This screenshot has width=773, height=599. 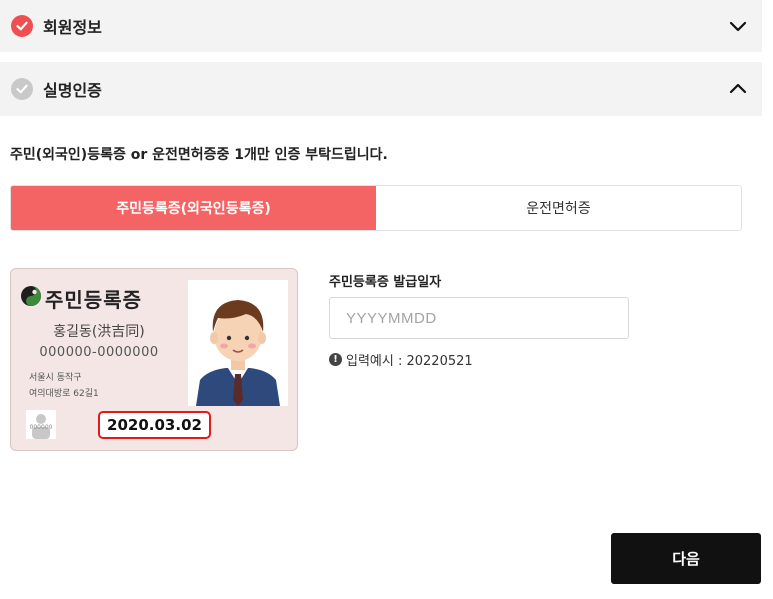 I want to click on card-id-number: 000000-0000000, so click(x=99, y=352).